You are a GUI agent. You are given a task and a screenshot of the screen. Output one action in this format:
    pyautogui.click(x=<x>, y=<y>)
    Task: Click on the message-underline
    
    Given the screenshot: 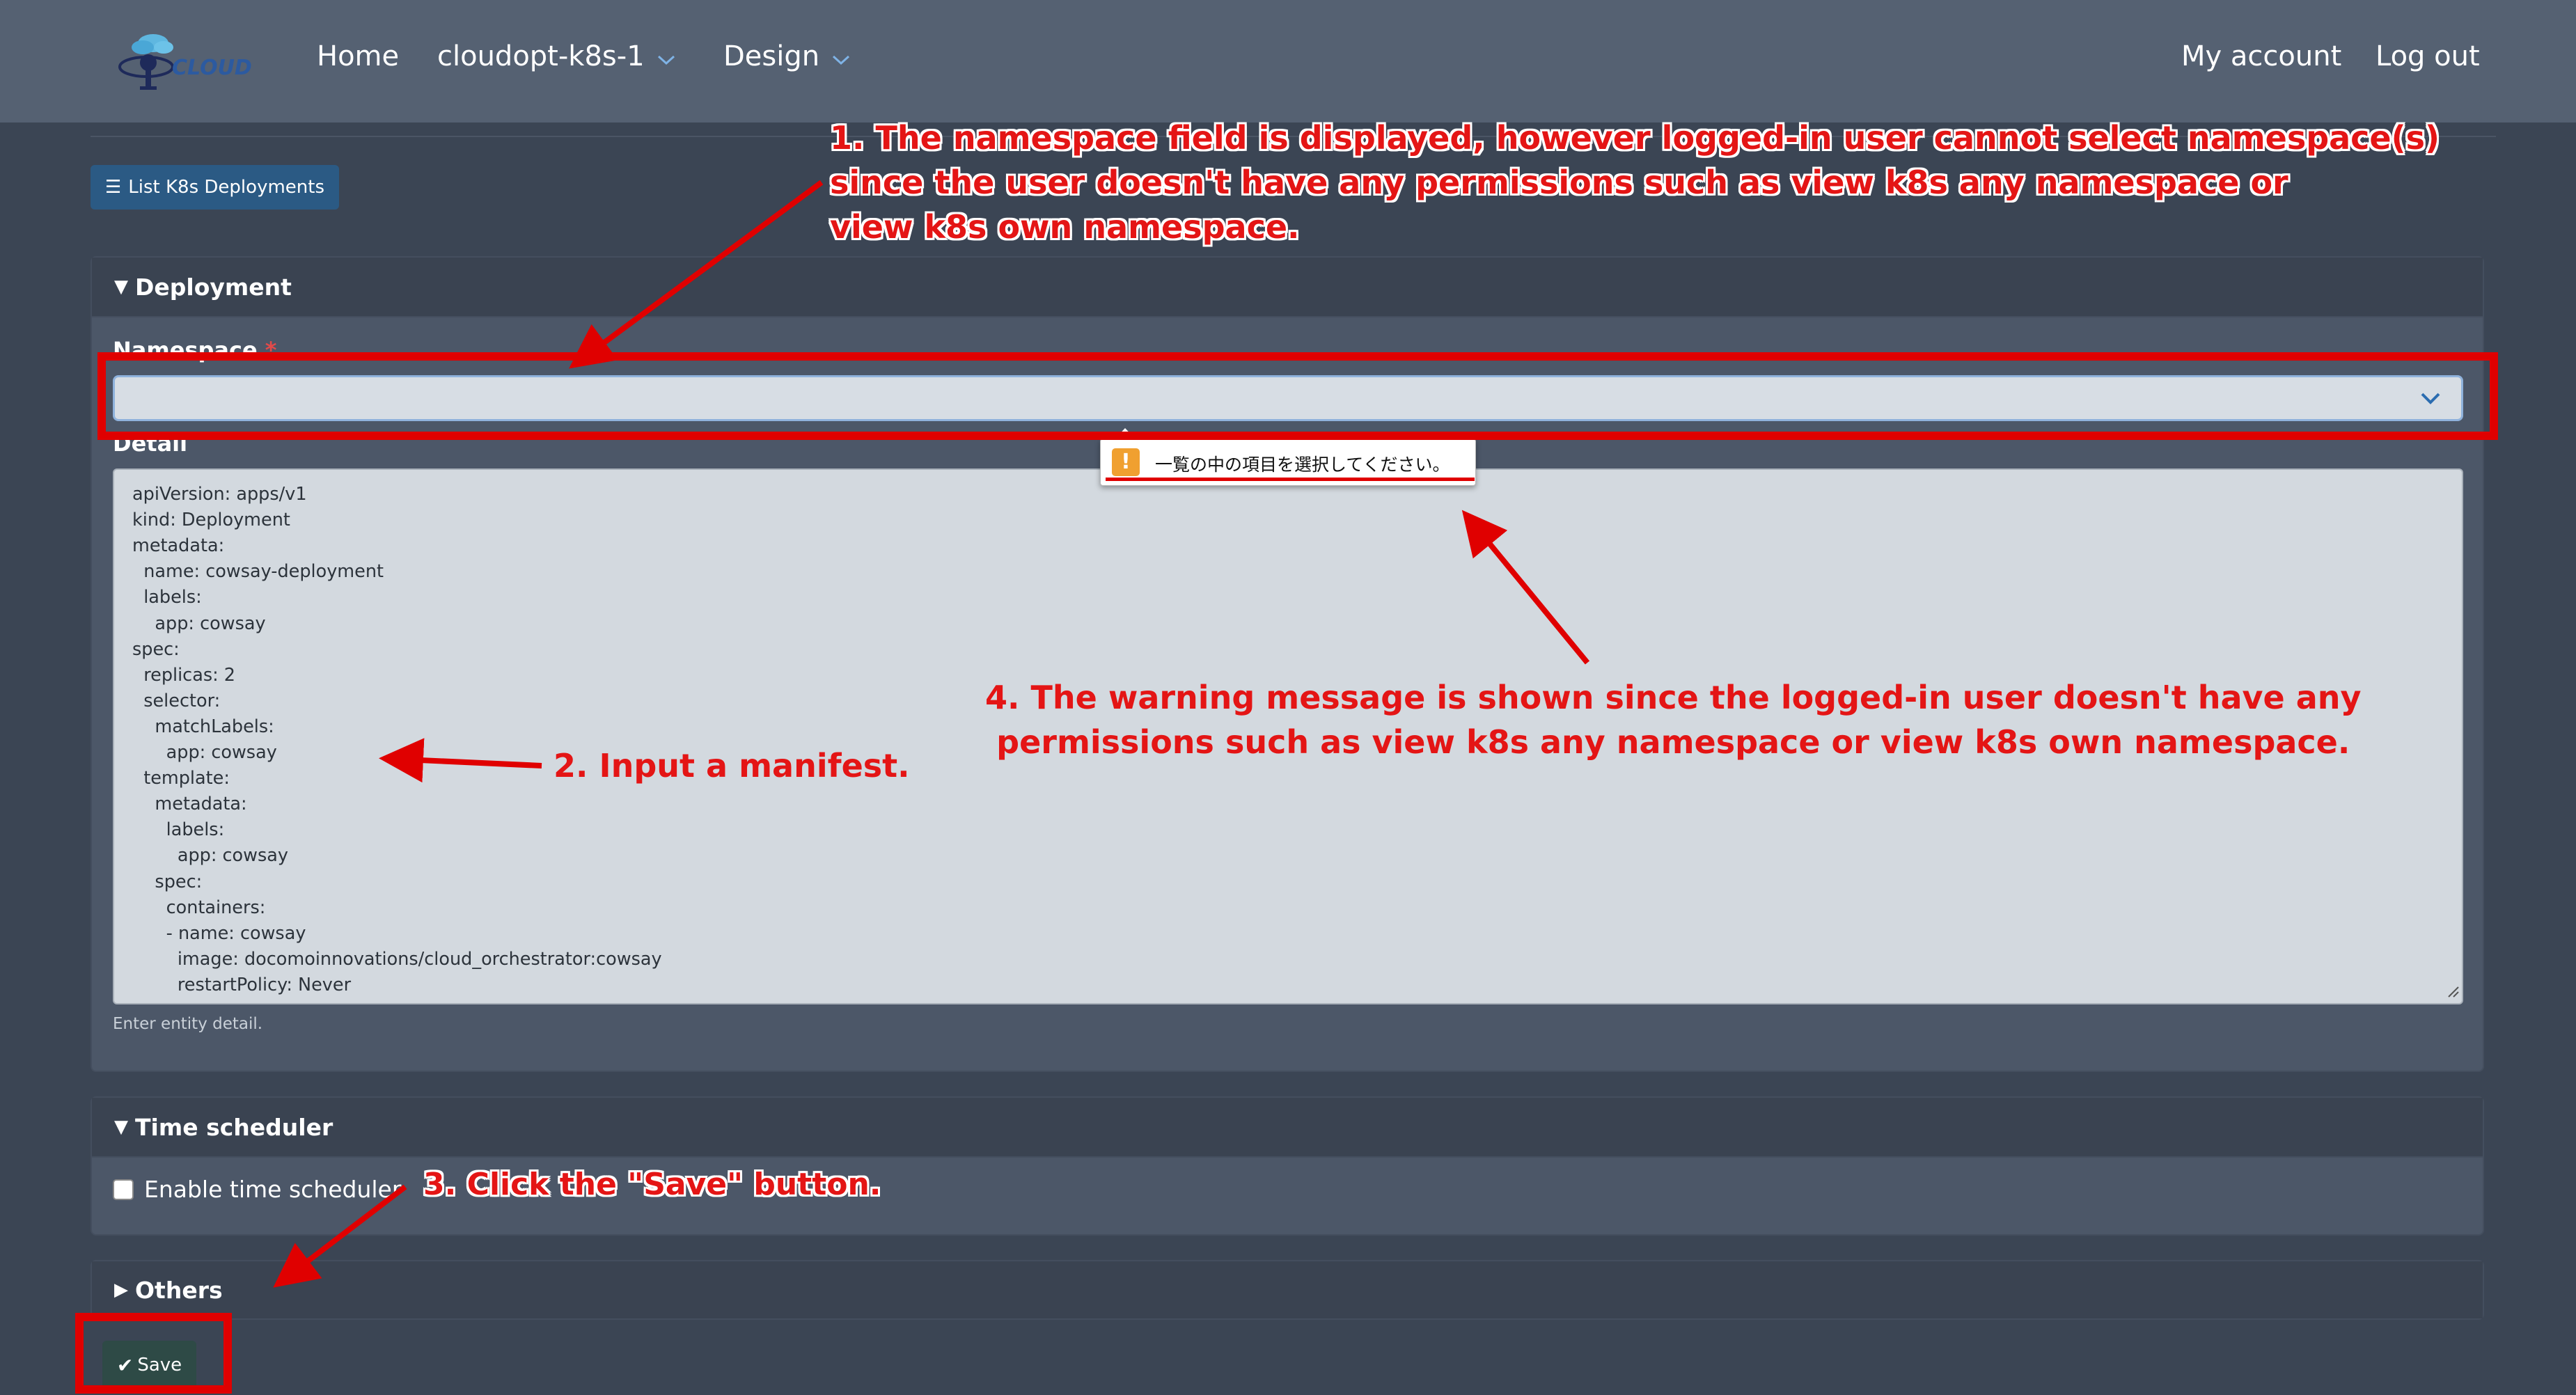 What is the action you would take?
    pyautogui.click(x=1290, y=481)
    